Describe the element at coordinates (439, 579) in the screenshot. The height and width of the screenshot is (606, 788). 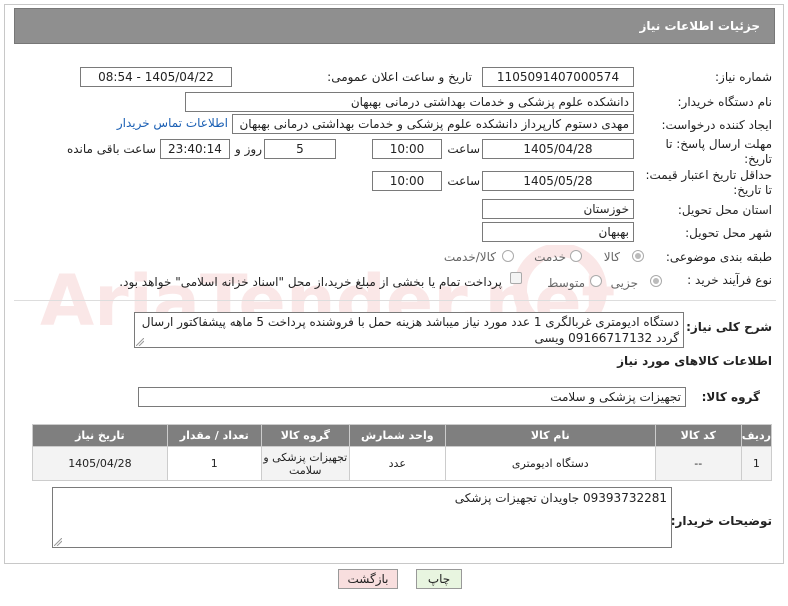
I see `print-button: چاپ` at that location.